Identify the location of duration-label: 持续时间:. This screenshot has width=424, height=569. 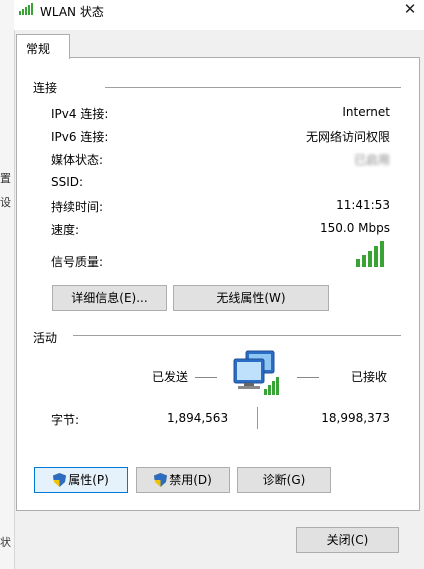
(77, 207).